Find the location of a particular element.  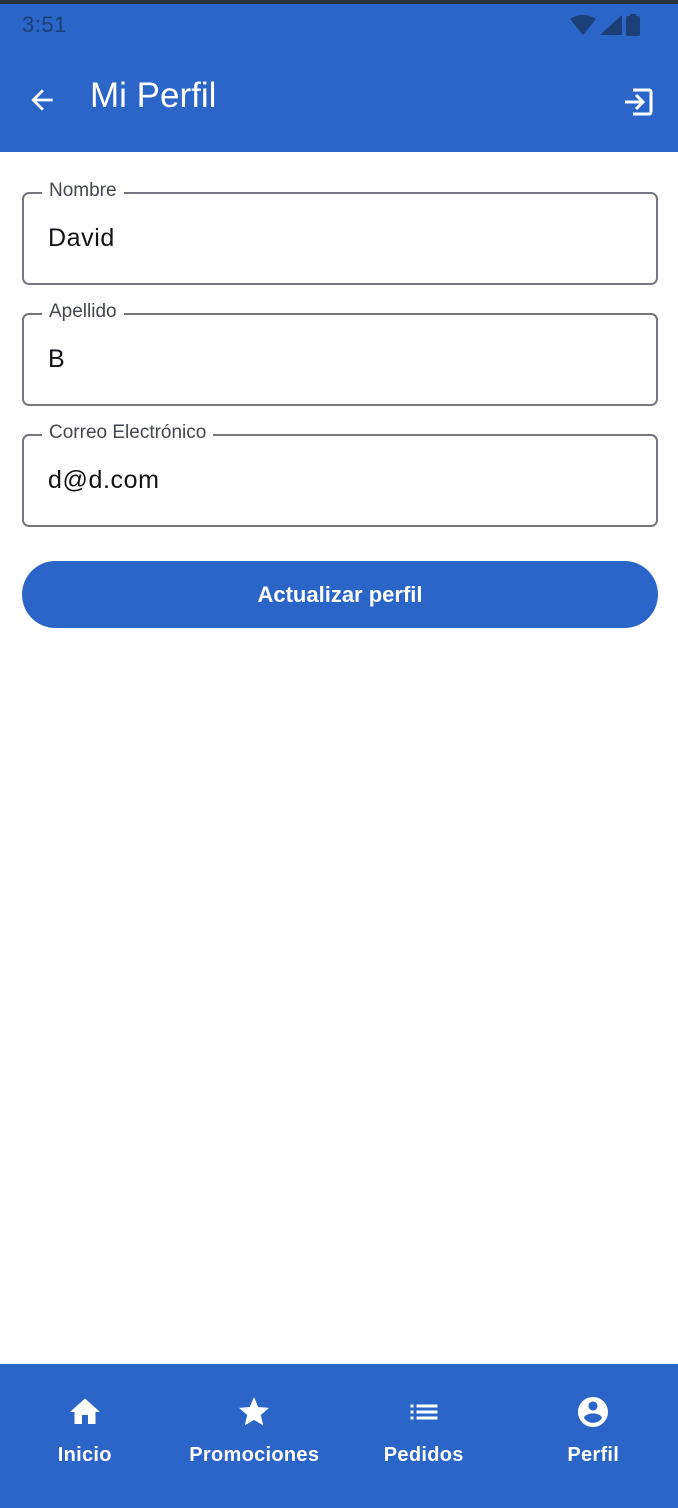

first-name-input is located at coordinates (338, 238).